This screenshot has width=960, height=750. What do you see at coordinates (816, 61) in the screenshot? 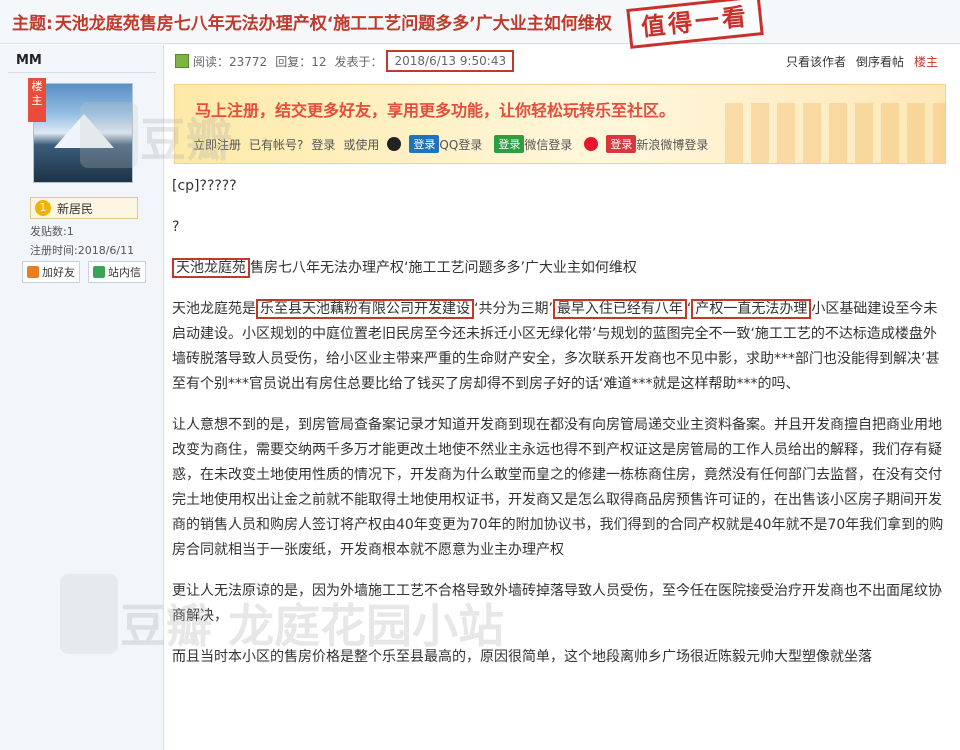
I see `only-author-link: 只看该作者` at bounding box center [816, 61].